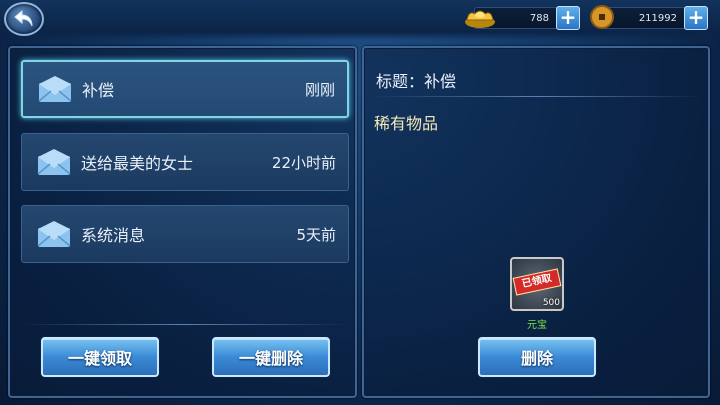 The width and height of the screenshot is (720, 405). Describe the element at coordinates (185, 234) in the screenshot. I see `mail-item-system: 系统消息 5天前` at that location.